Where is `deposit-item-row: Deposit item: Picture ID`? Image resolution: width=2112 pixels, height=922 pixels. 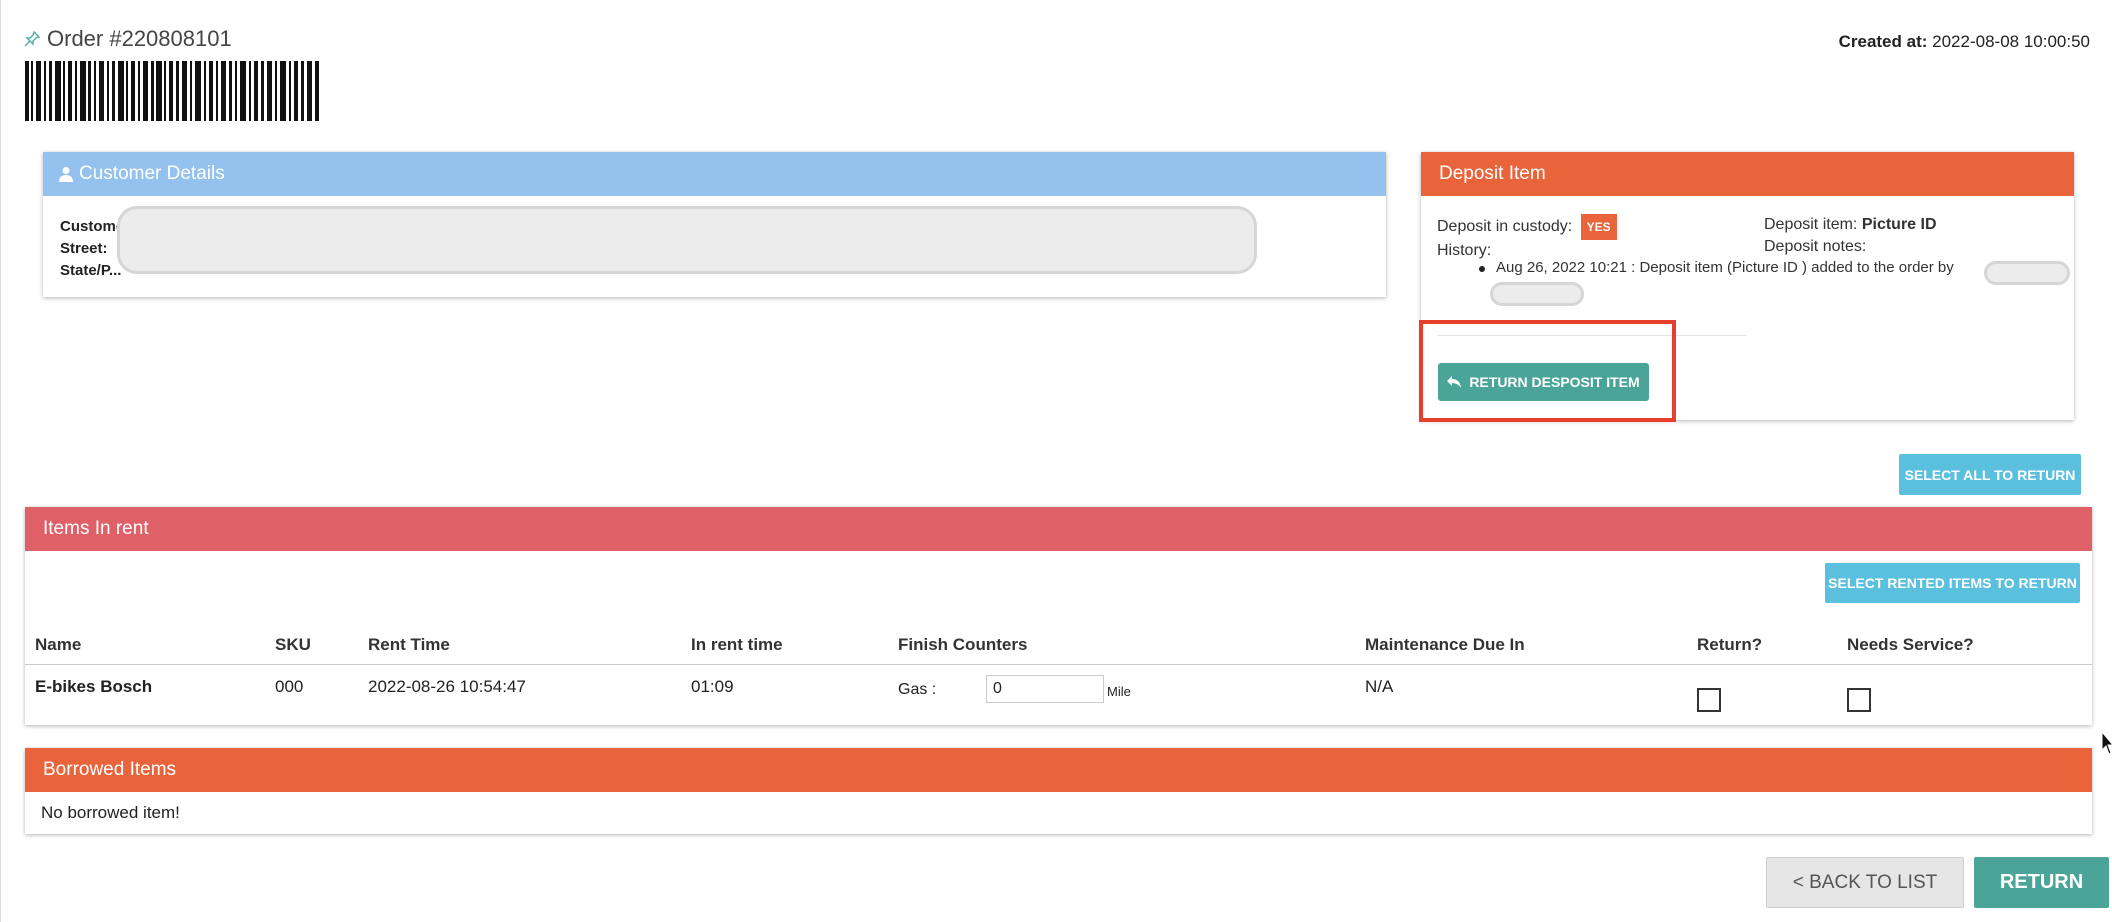 deposit-item-row: Deposit item: Picture ID is located at coordinates (1850, 225).